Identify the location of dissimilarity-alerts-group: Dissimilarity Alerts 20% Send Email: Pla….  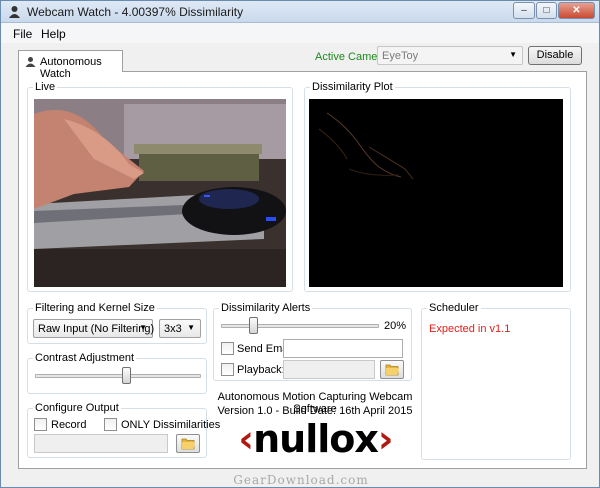
(312, 341).